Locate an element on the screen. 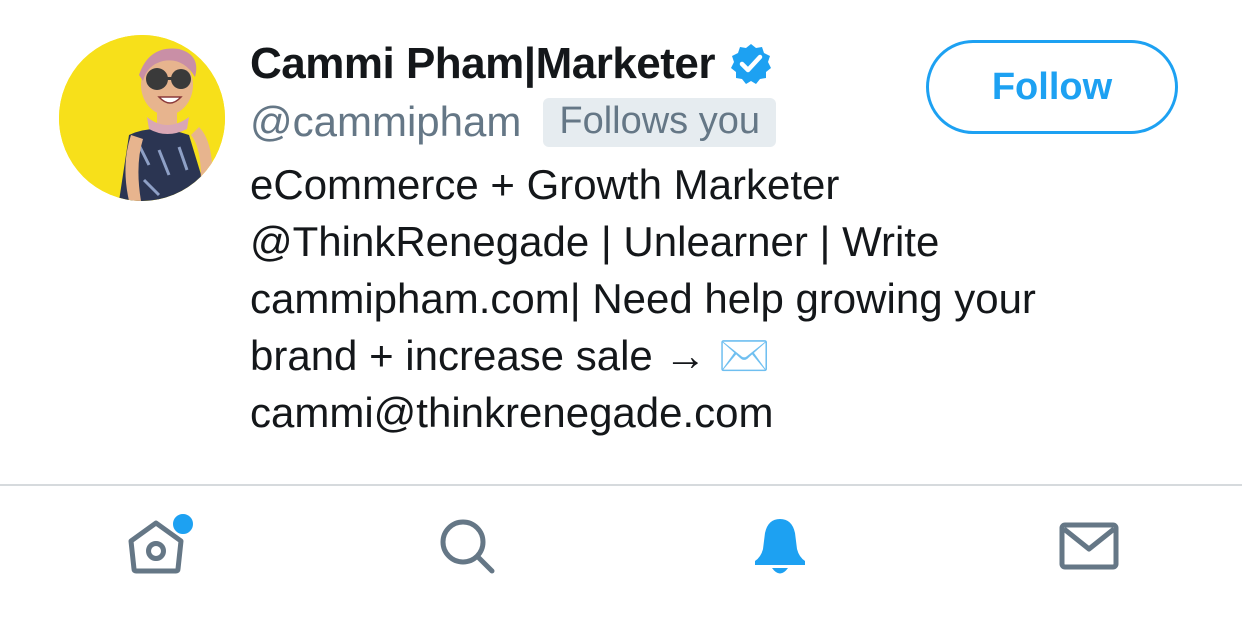 Image resolution: width=1242 pixels, height=632 pixels. avatar-photo is located at coordinates (142, 118).